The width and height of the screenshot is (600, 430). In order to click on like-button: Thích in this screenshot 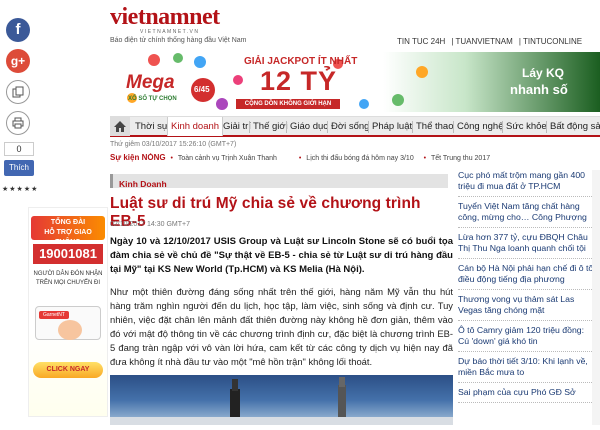, I will do `click(19, 168)`.